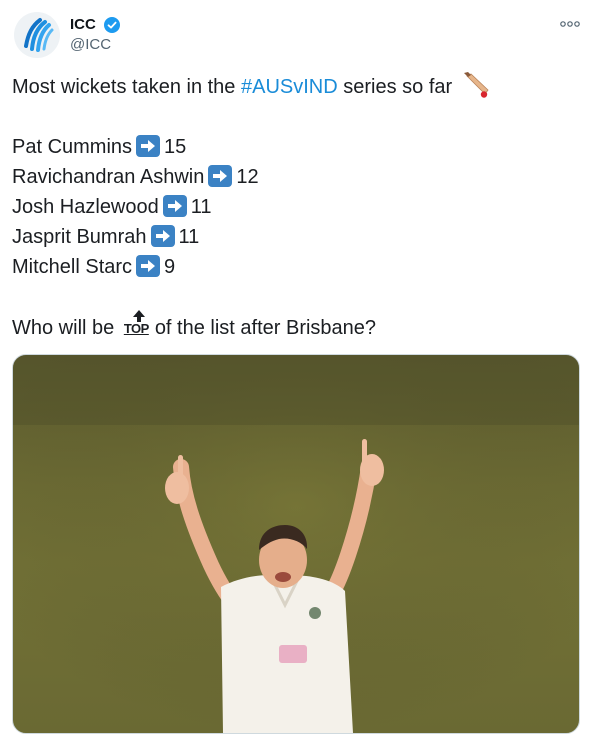  What do you see at coordinates (175, 147) in the screenshot?
I see `wicket-count: 15` at bounding box center [175, 147].